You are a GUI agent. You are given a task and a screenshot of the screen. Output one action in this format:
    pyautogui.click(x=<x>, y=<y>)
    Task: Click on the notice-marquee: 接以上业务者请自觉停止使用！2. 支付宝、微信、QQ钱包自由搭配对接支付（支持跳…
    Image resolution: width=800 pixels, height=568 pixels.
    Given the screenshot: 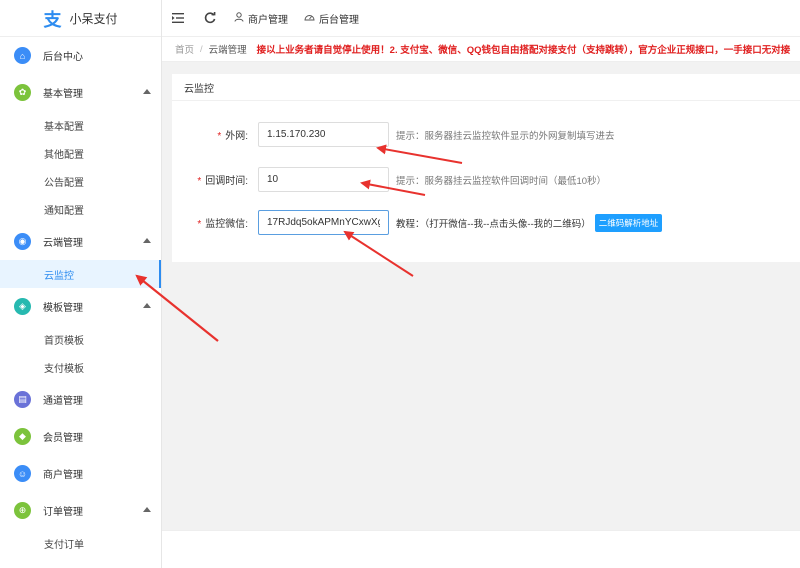 What is the action you would take?
    pyautogui.click(x=523, y=50)
    